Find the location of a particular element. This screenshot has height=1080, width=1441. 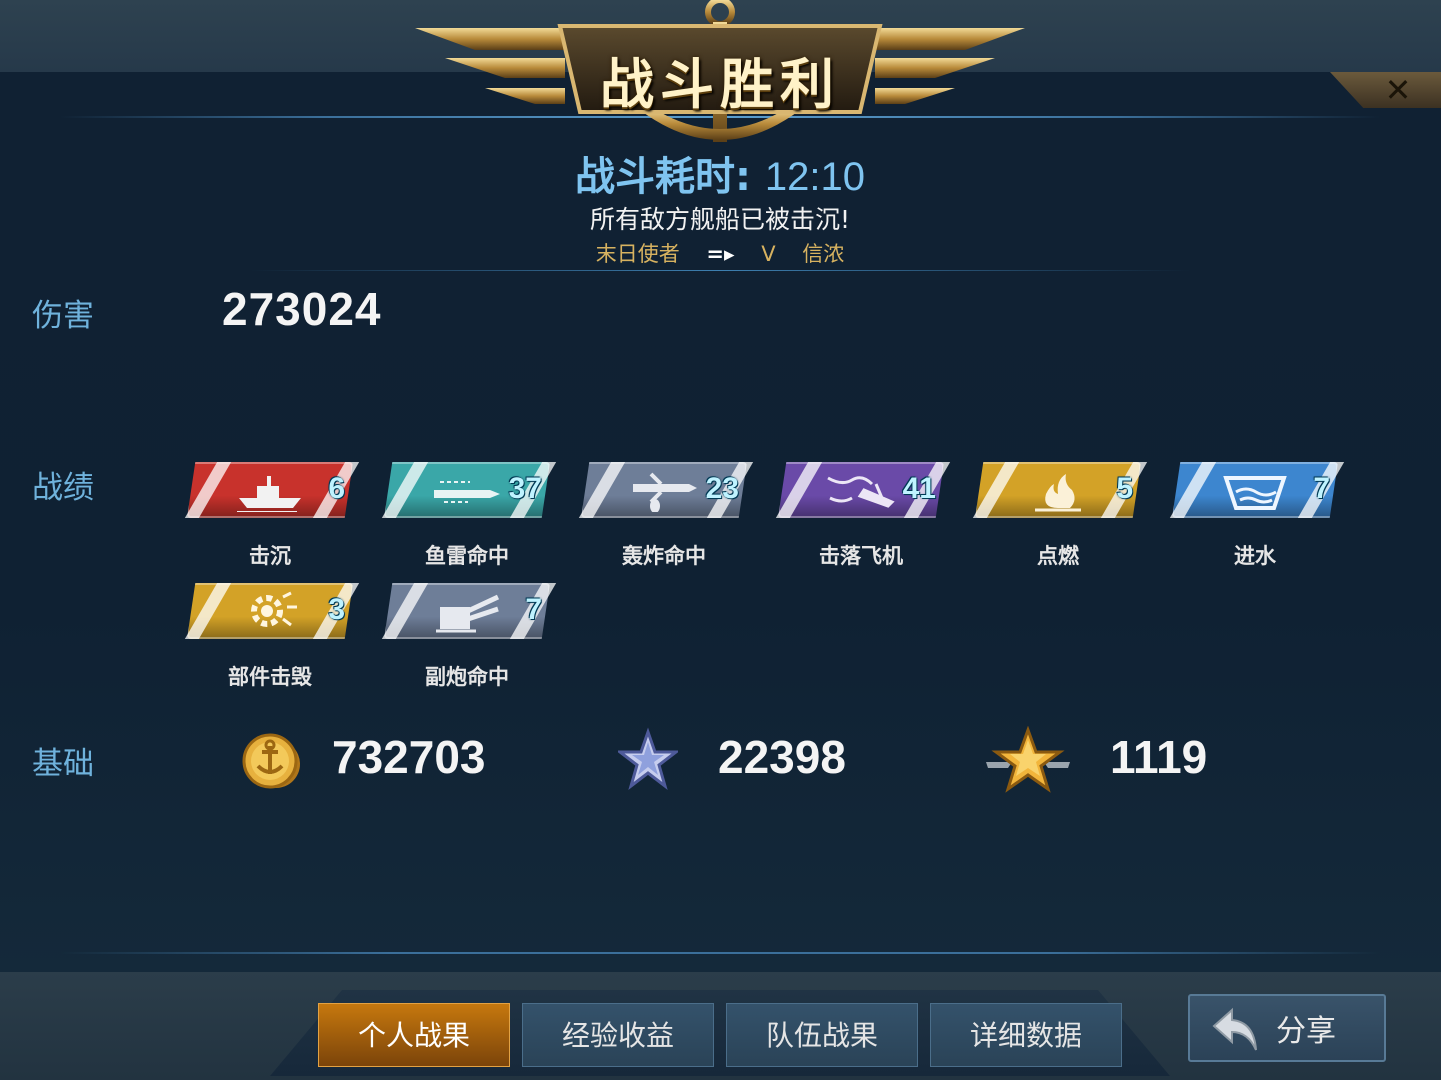

rank-star-icon is located at coordinates (1028, 759).